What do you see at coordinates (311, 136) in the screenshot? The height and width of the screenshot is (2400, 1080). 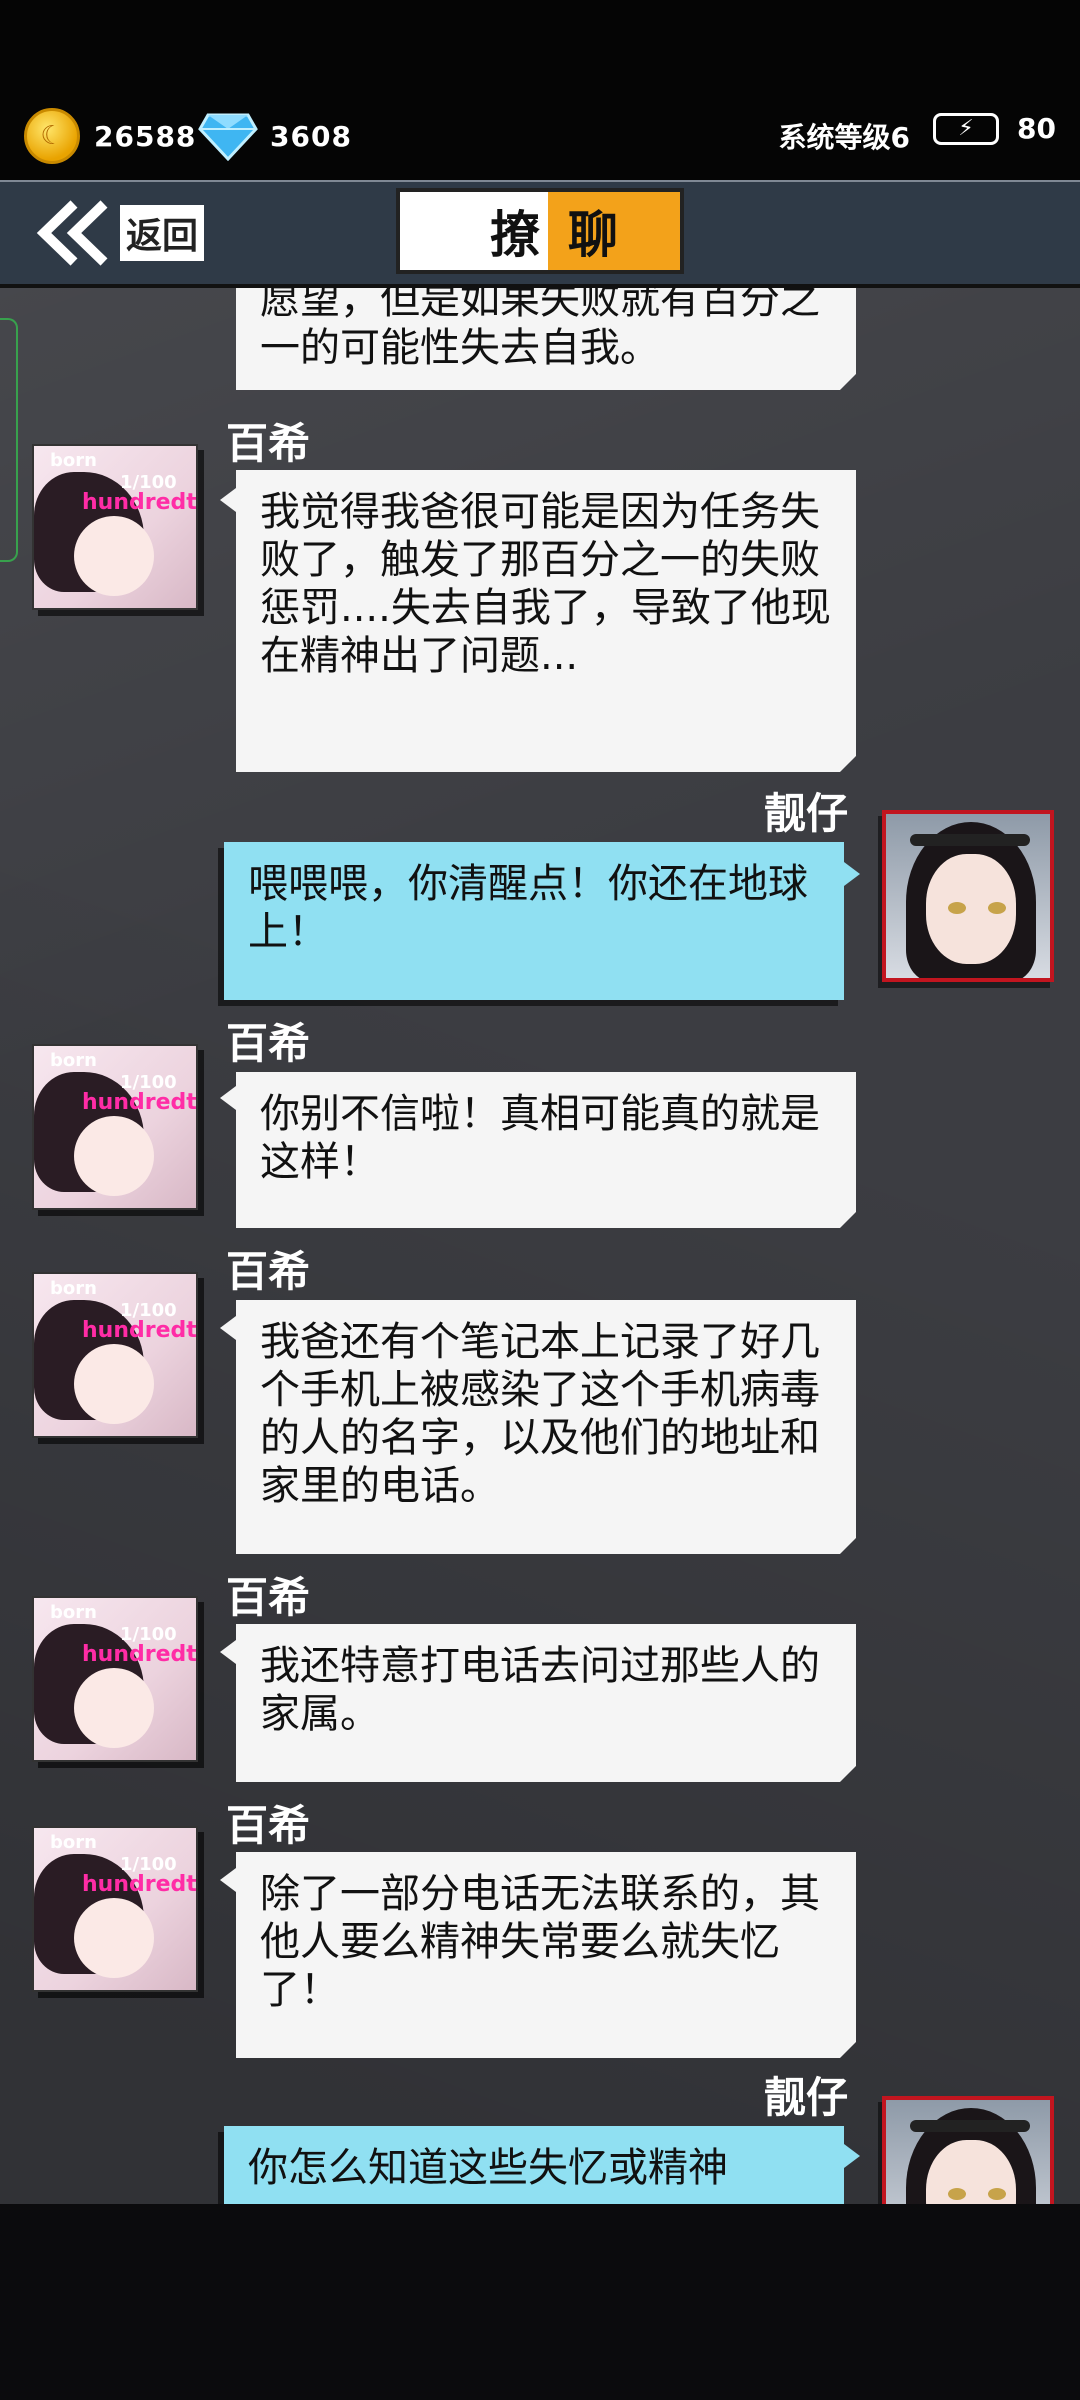 I see `diamond-value: 3608` at bounding box center [311, 136].